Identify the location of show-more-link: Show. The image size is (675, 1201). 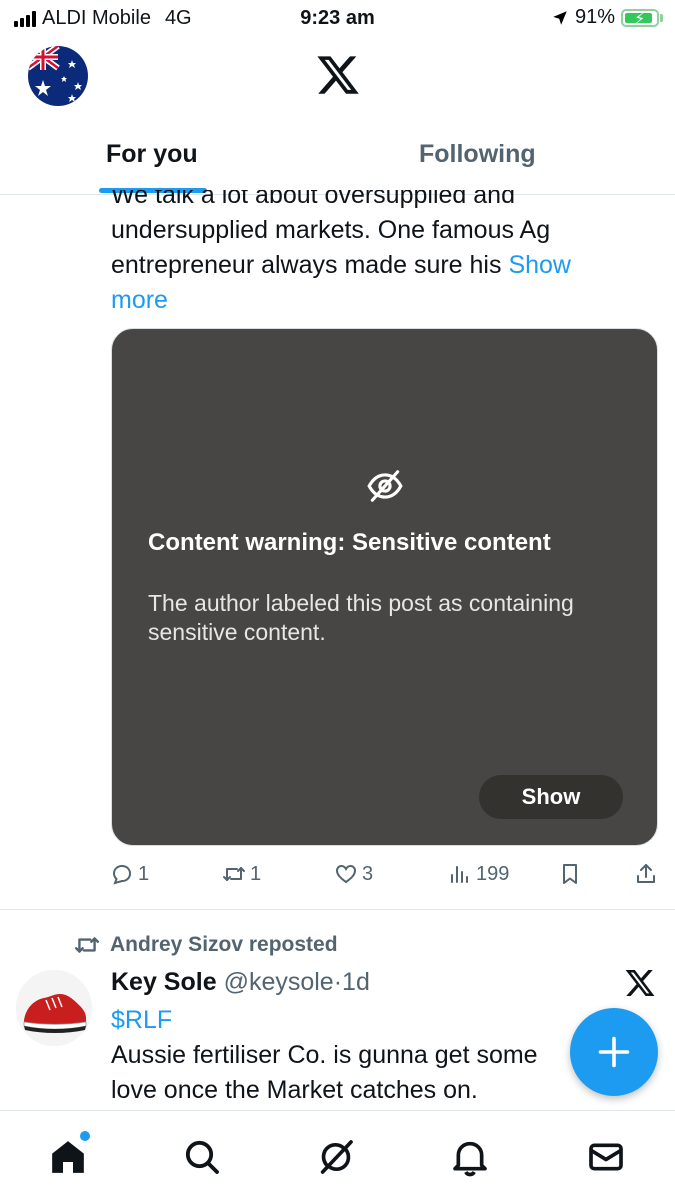
(539, 265).